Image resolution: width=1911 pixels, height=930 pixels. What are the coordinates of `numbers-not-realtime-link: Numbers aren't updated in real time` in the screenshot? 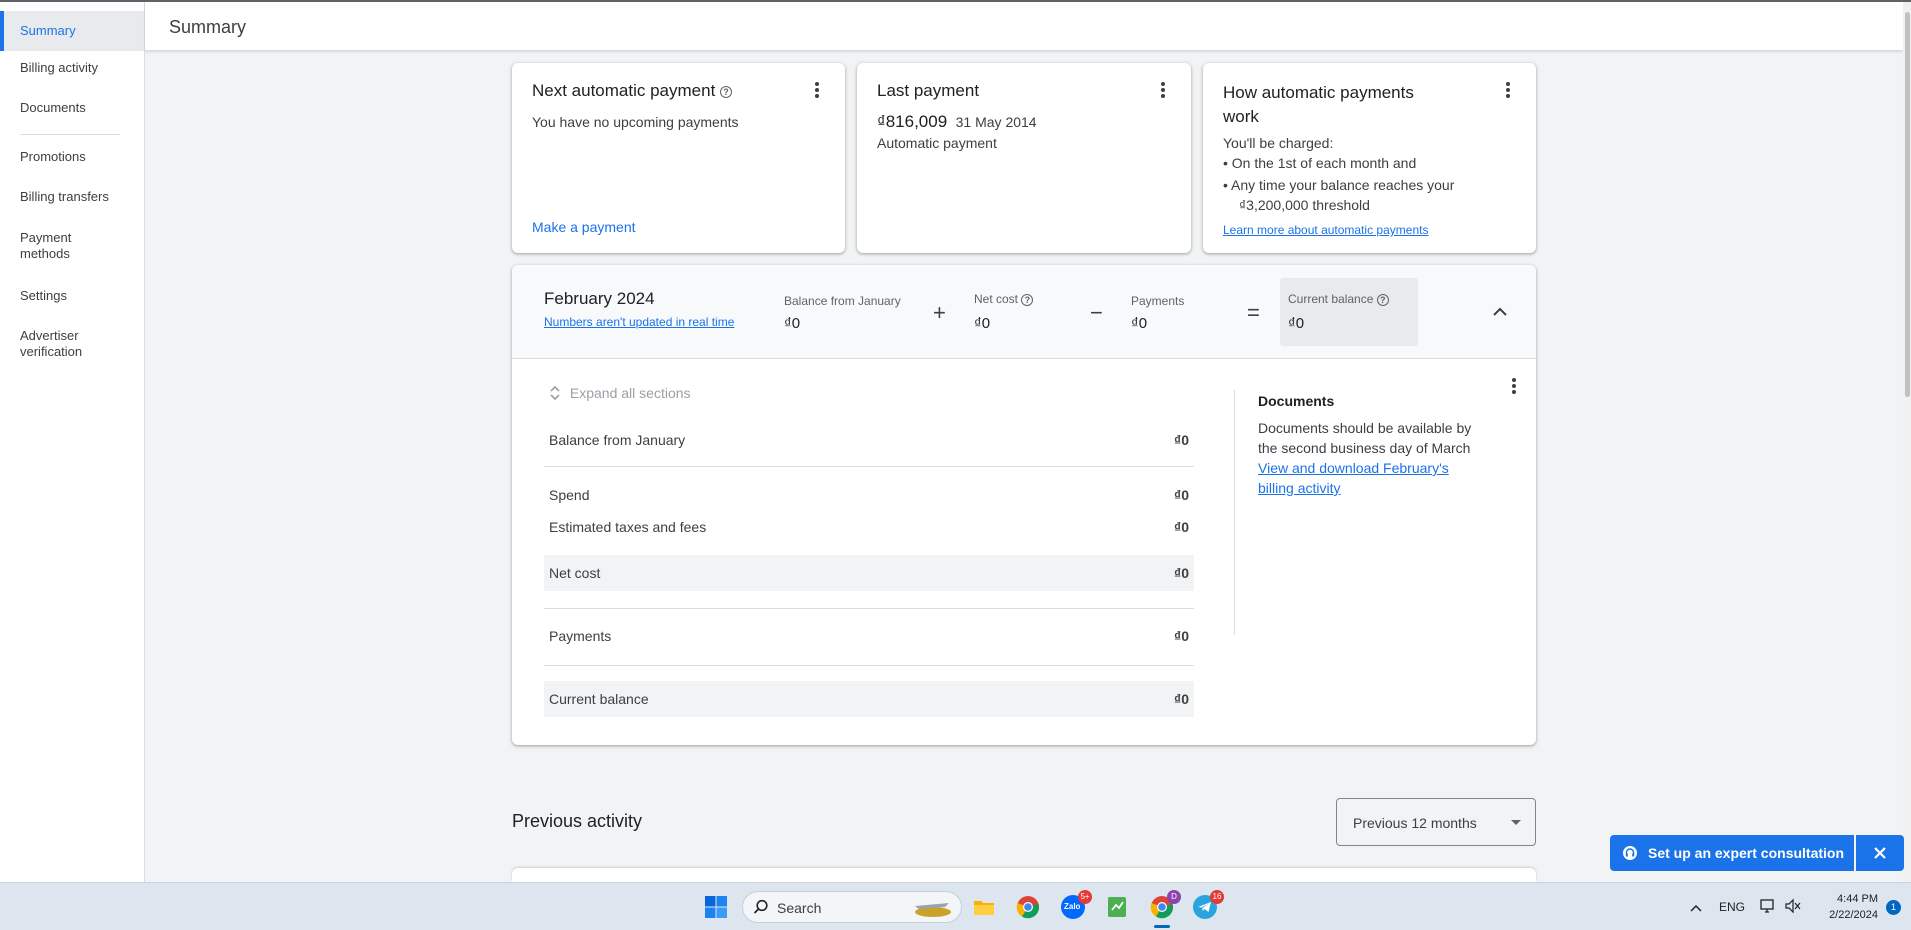 It's located at (639, 322).